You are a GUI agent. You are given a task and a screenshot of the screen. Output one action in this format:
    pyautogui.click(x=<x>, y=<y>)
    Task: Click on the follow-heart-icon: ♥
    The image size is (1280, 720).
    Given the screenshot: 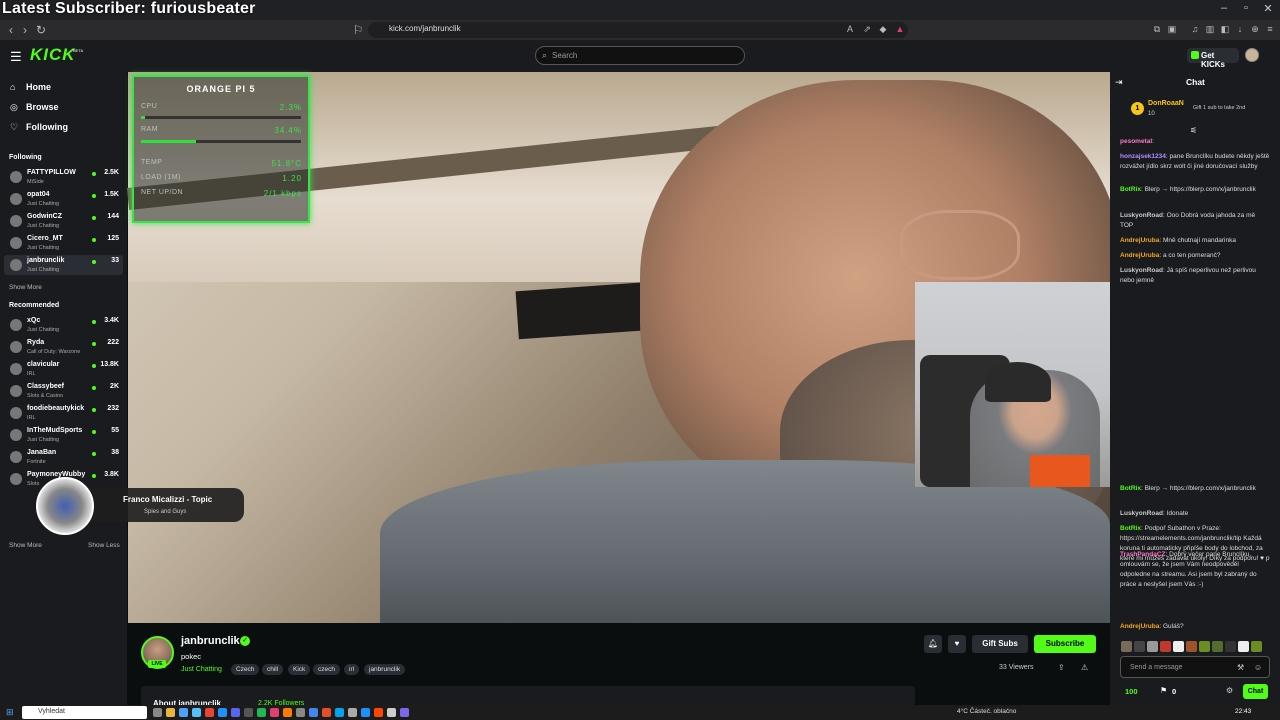 What is the action you would take?
    pyautogui.click(x=957, y=644)
    